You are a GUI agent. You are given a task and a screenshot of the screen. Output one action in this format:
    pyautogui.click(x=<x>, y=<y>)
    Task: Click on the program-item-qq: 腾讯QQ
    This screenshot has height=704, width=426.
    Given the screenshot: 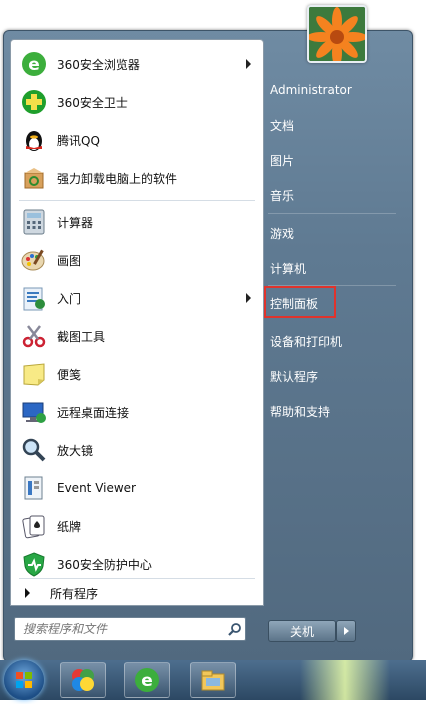 What is the action you would take?
    pyautogui.click(x=137, y=140)
    